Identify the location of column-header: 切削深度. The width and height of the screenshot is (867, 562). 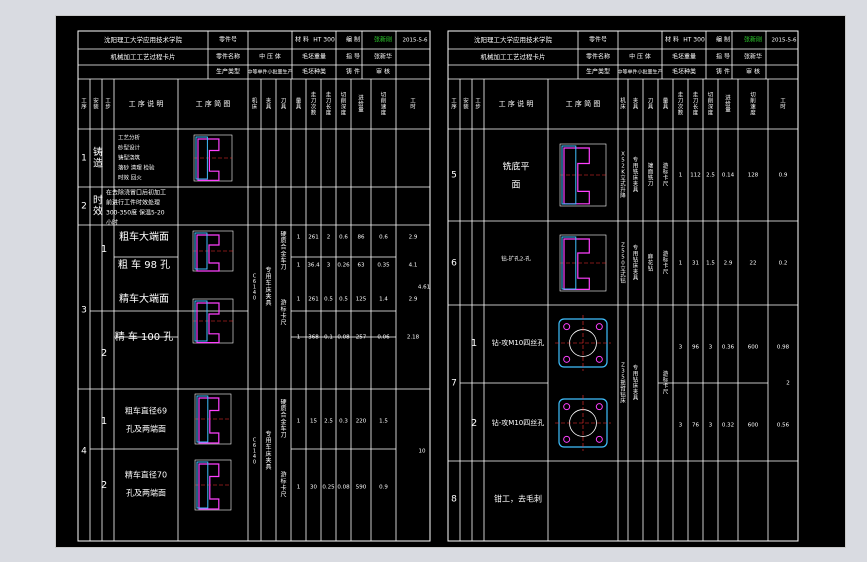
(344, 103).